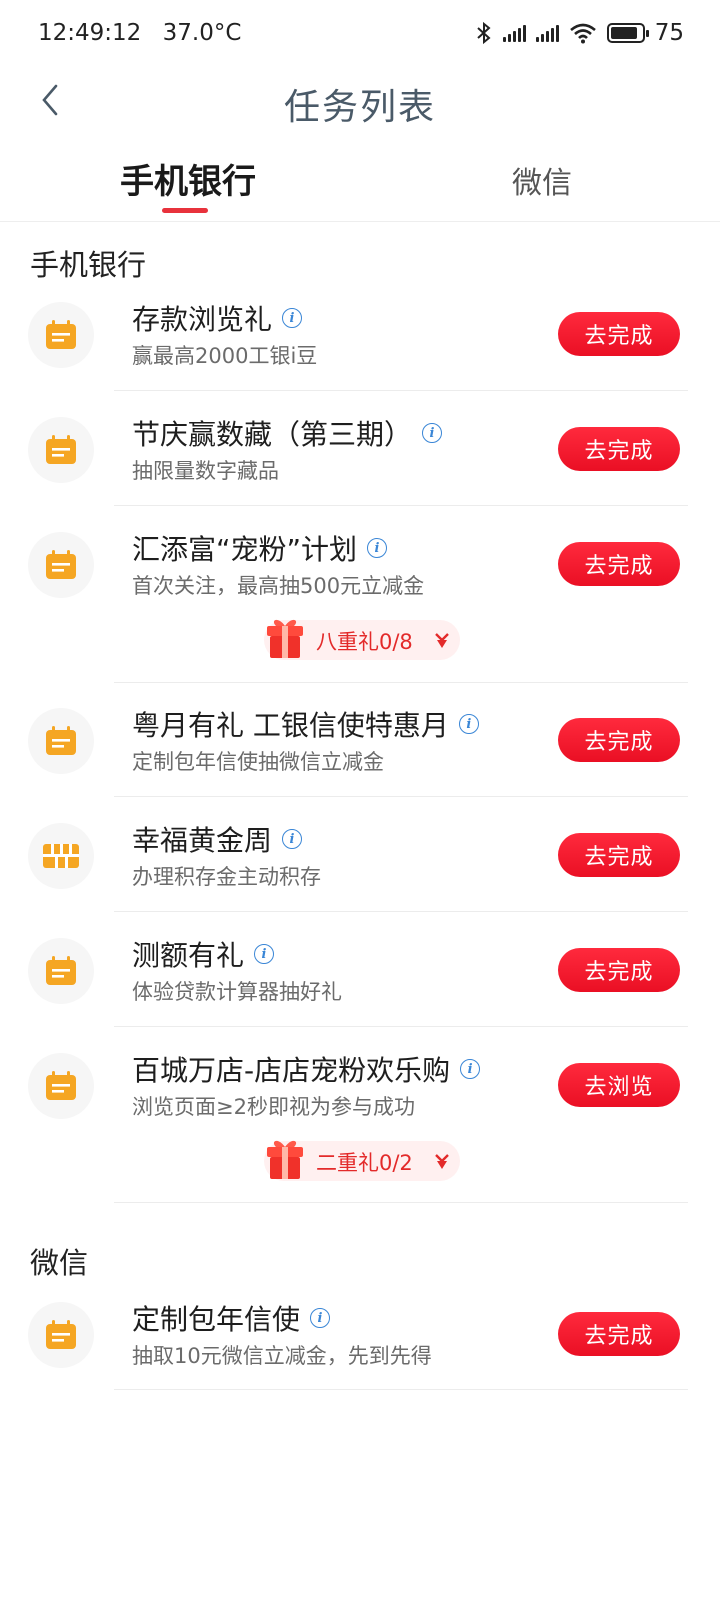 The height and width of the screenshot is (1600, 720). I want to click on task-title: 粤月有礼 工银信使特惠月, so click(290, 725).